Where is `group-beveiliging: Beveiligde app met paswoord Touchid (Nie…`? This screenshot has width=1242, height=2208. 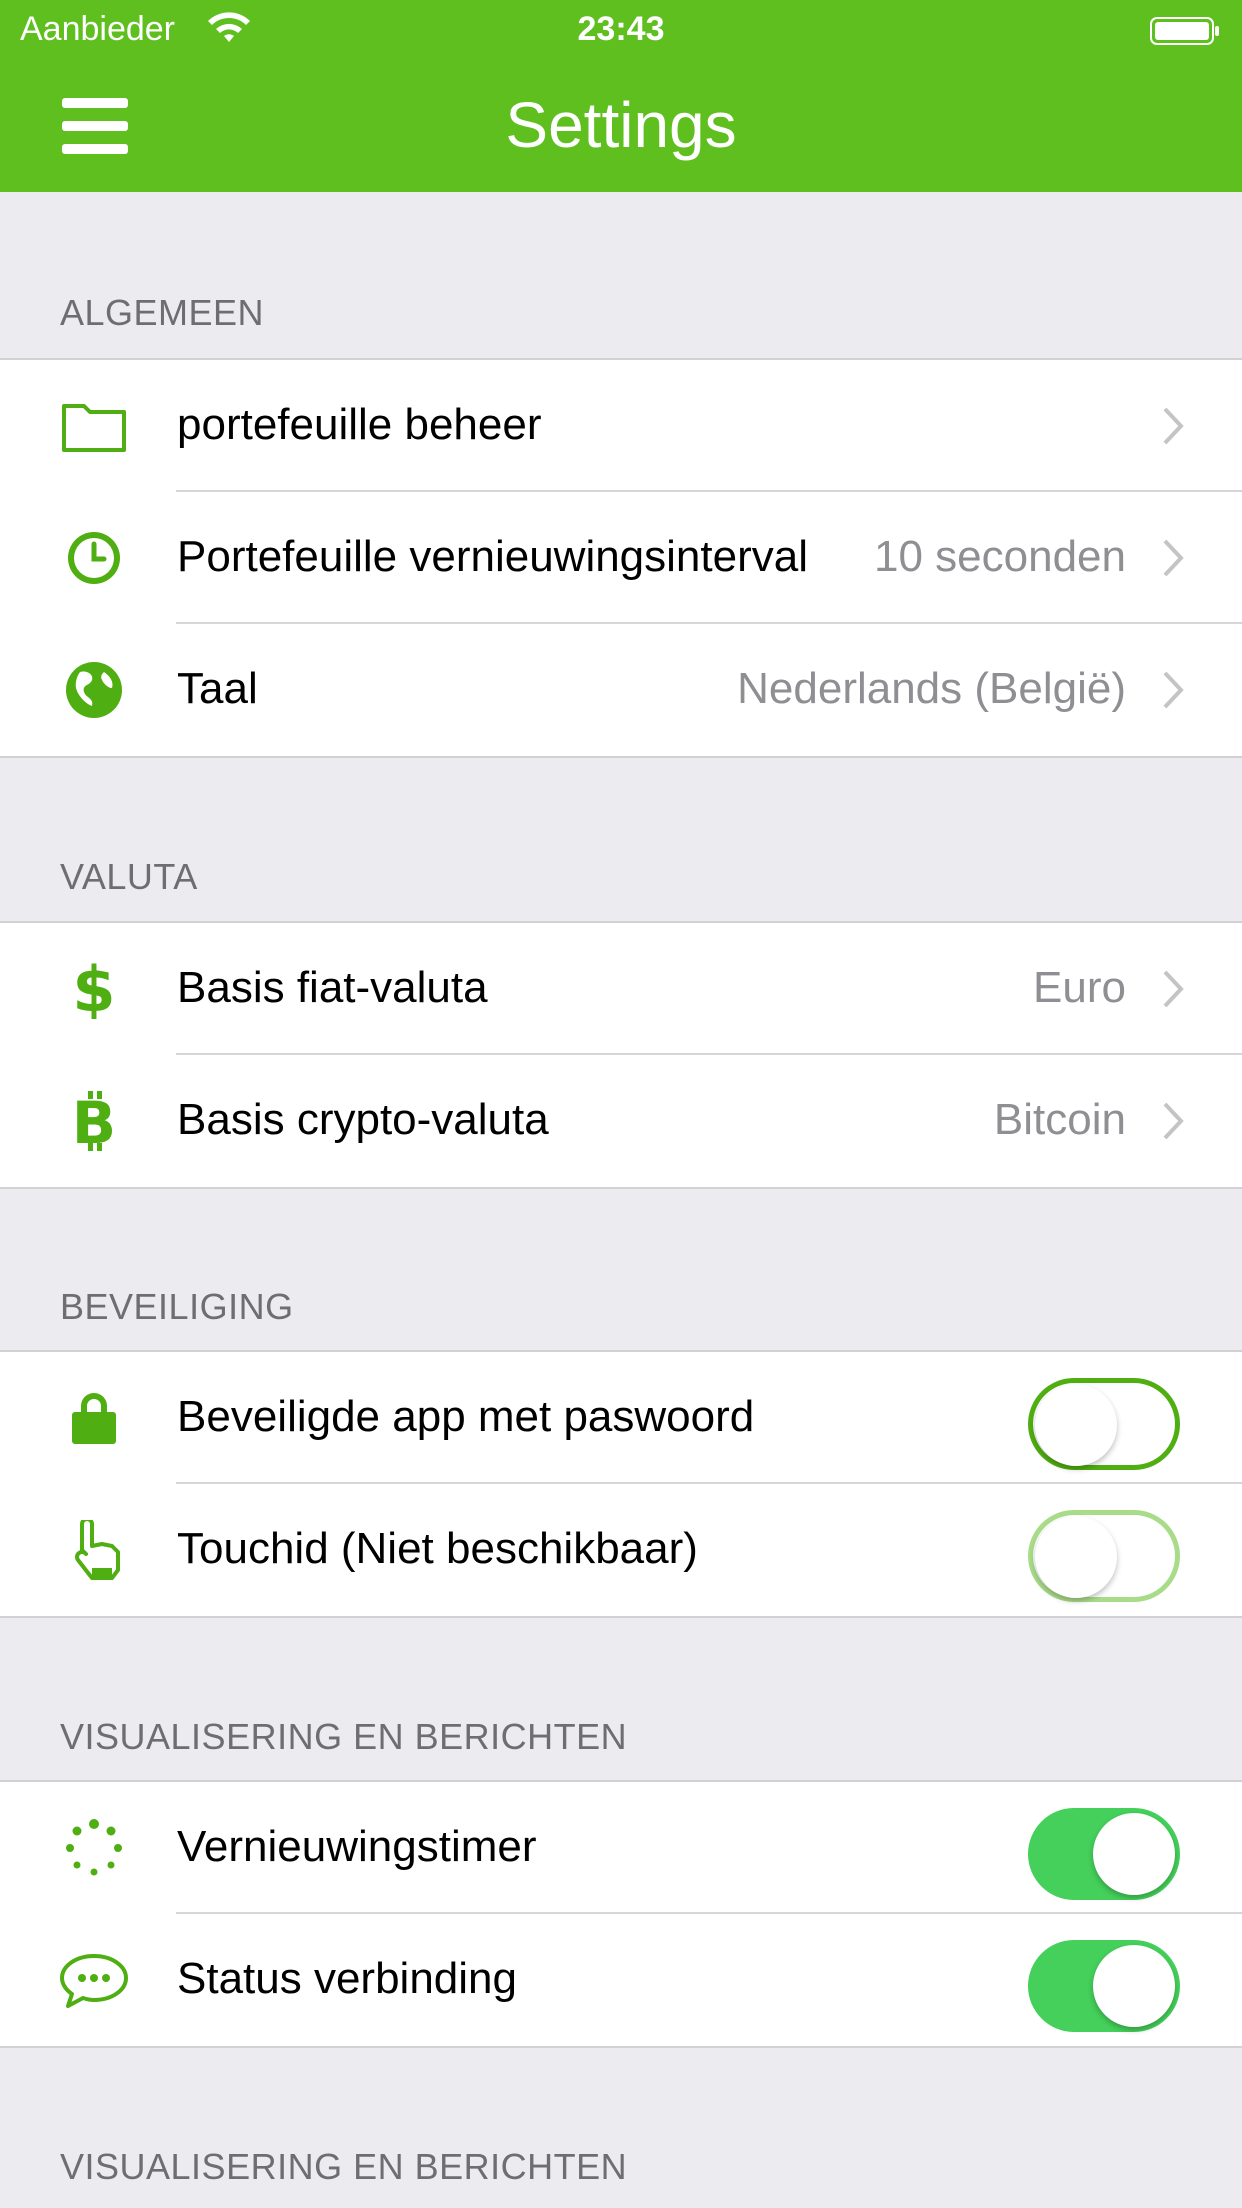 group-beveiliging: Beveiligde app met paswoord Touchid (Nie… is located at coordinates (621, 1484).